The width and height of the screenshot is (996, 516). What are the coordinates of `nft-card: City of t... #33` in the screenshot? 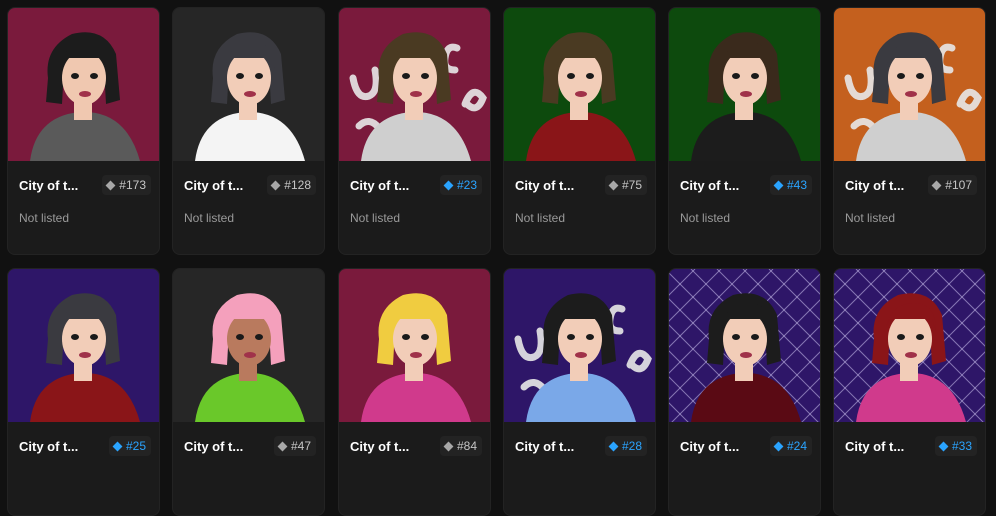 It's located at (909, 392).